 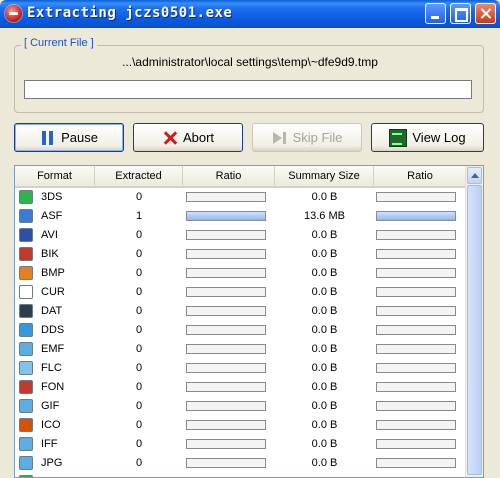 I want to click on vertical-scrollbar, so click(x=474, y=321).